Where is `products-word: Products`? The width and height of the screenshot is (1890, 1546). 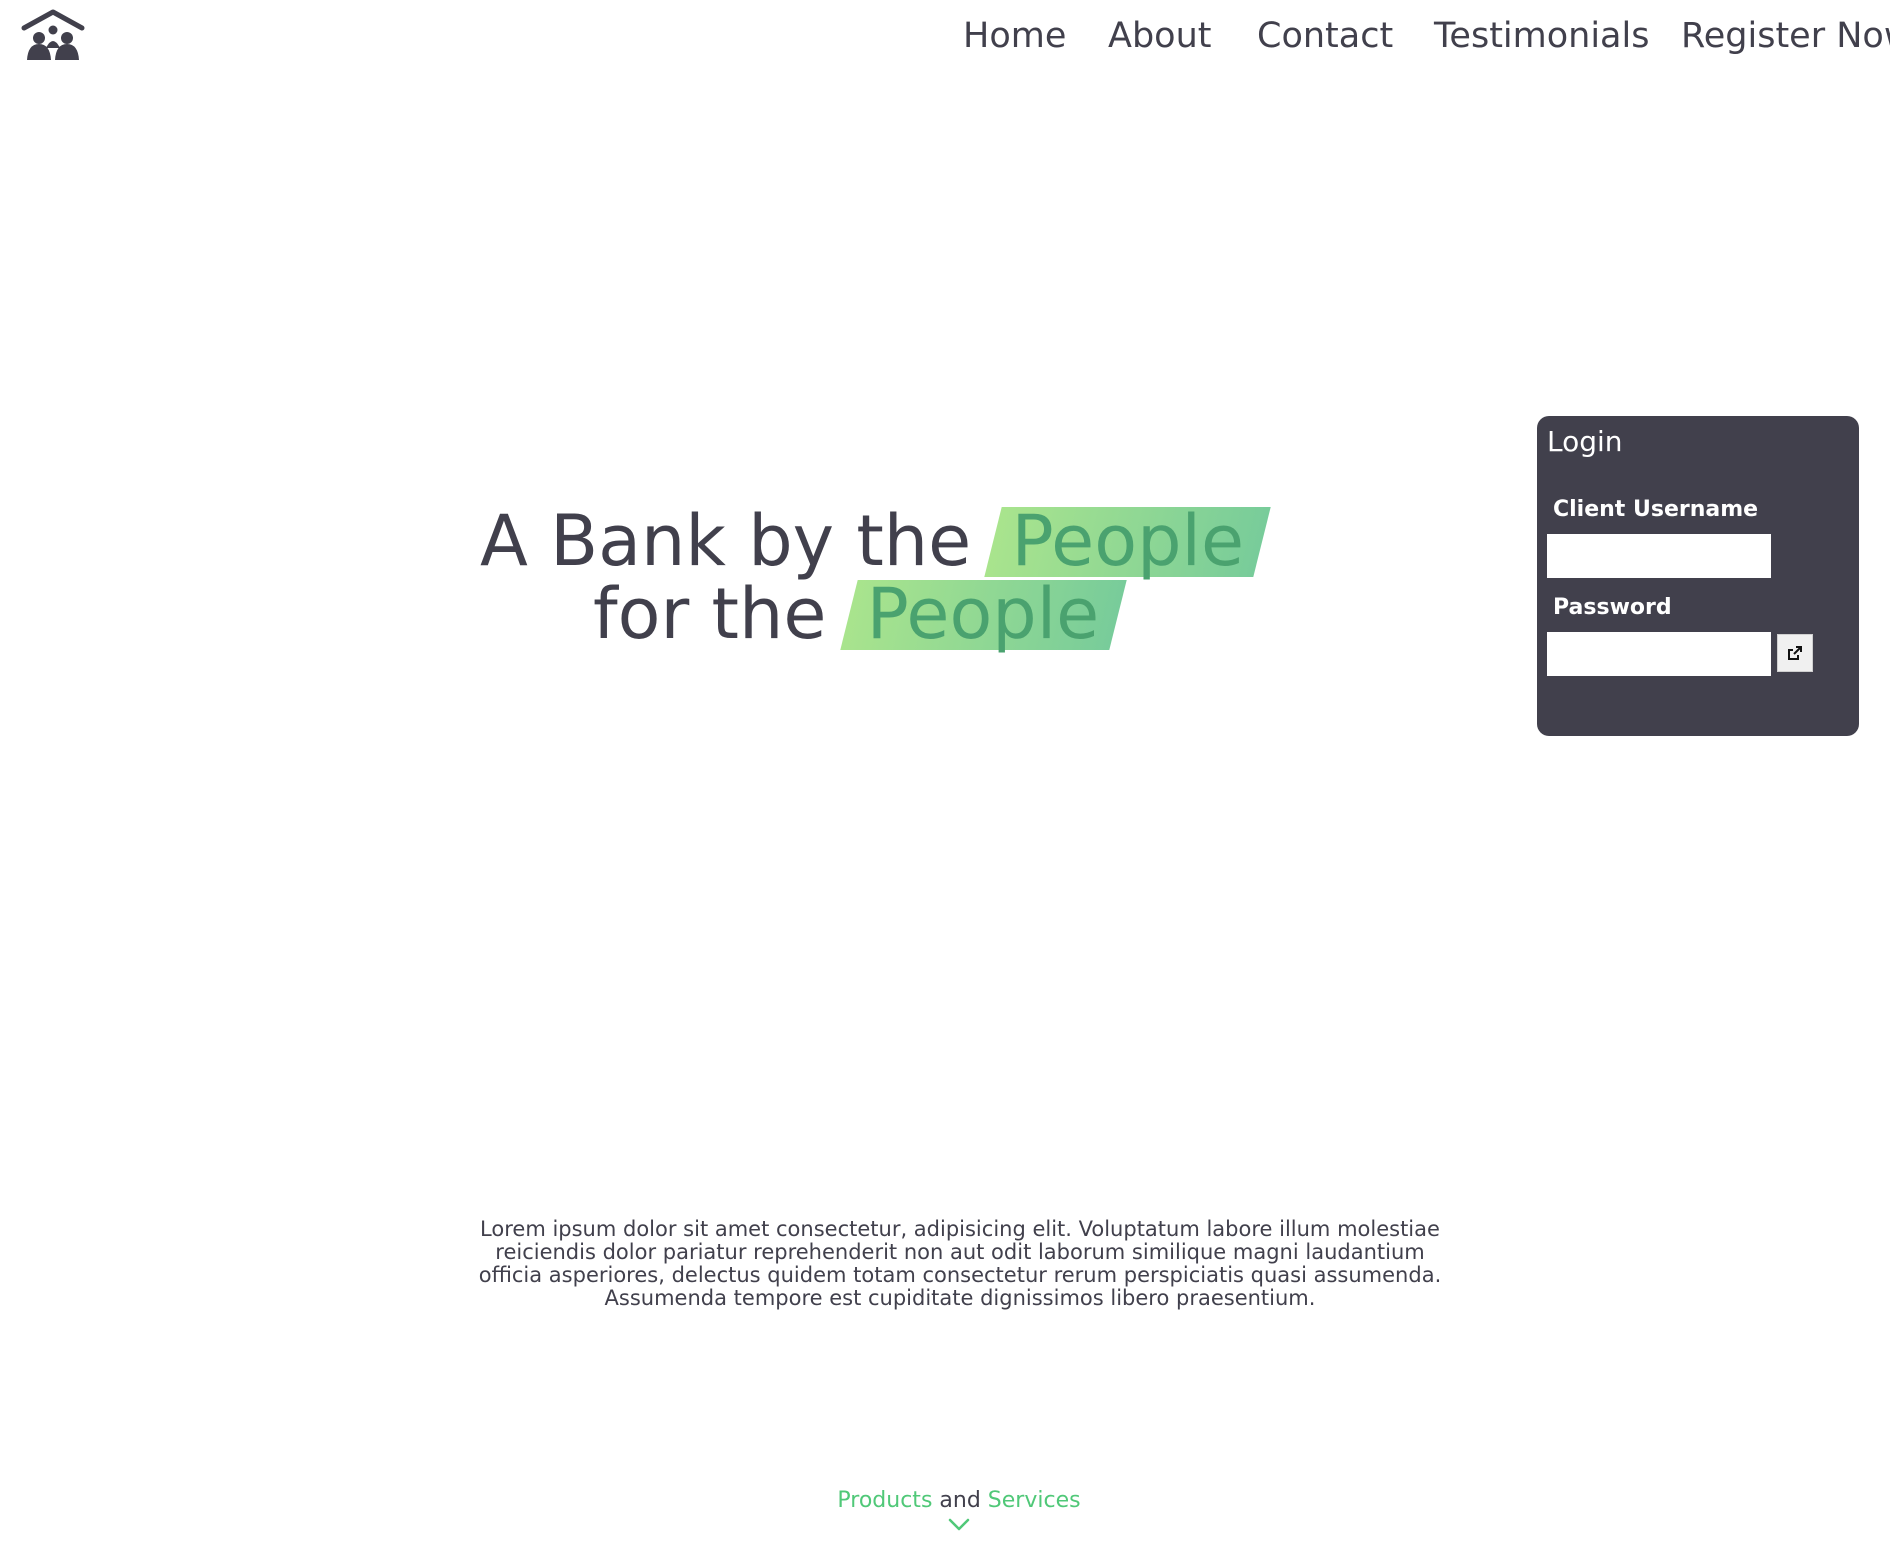 products-word: Products is located at coordinates (885, 1500).